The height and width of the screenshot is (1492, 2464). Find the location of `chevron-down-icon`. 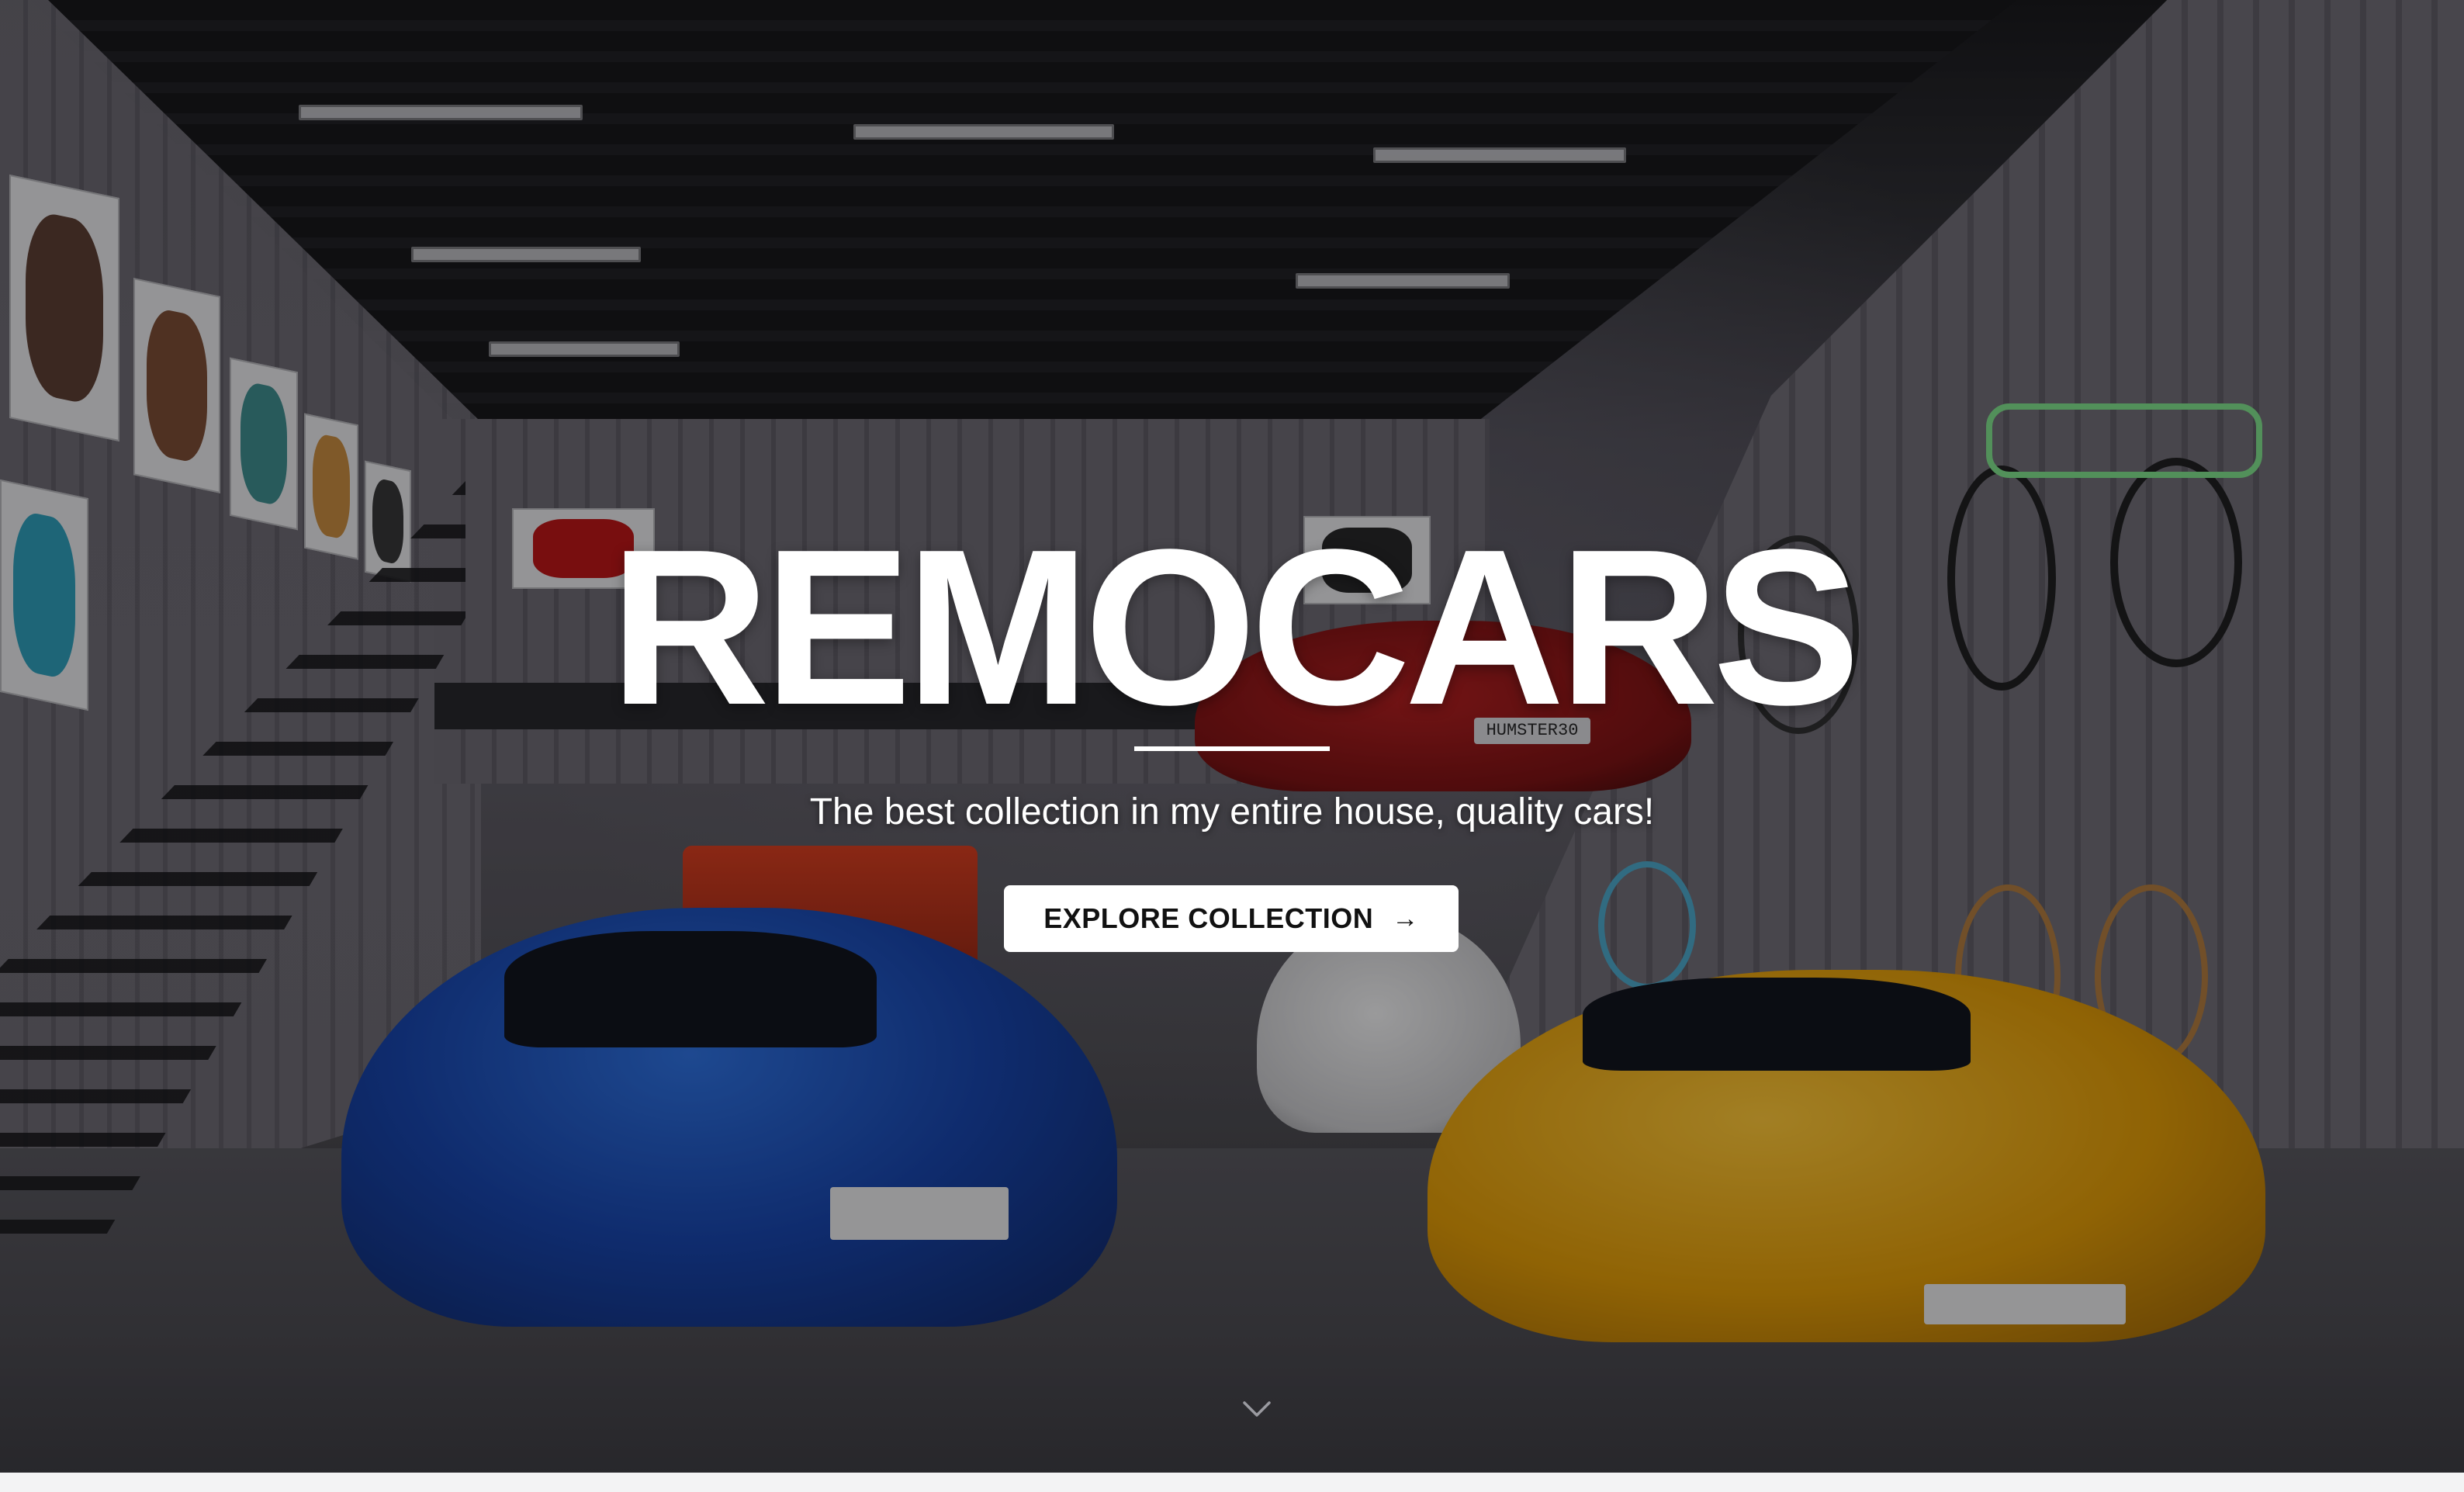

chevron-down-icon is located at coordinates (1257, 1409).